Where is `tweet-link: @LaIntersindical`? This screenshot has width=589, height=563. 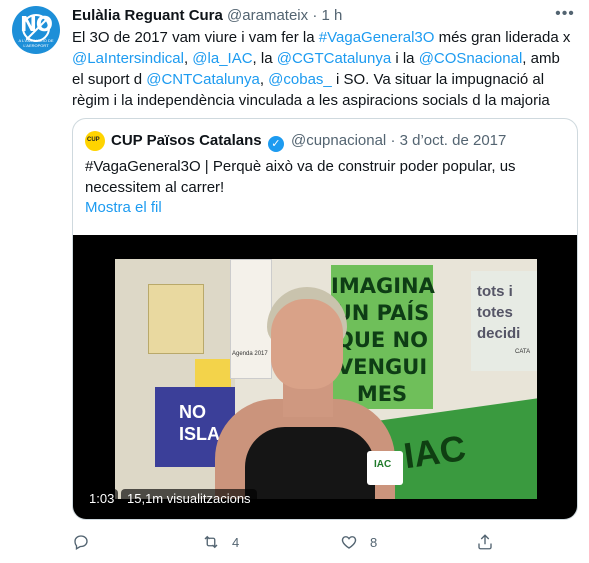 tweet-link: @LaIntersindical is located at coordinates (128, 58).